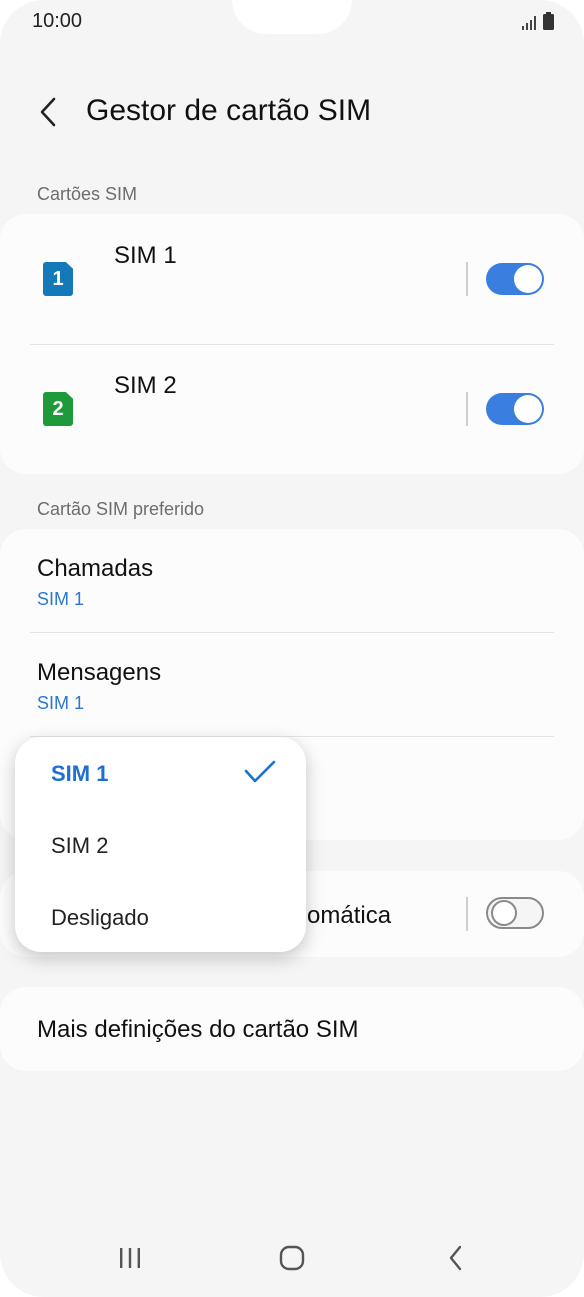 Image resolution: width=584 pixels, height=1297 pixels. I want to click on sim-row-2: 2 SIM 2, so click(292, 409).